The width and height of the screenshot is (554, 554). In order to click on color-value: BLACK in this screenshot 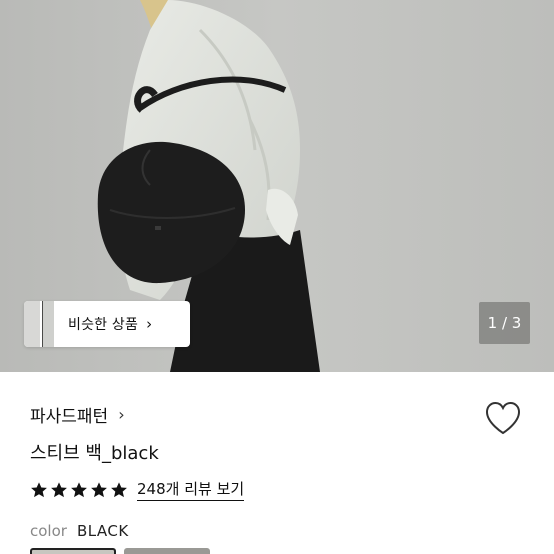, I will do `click(102, 531)`.